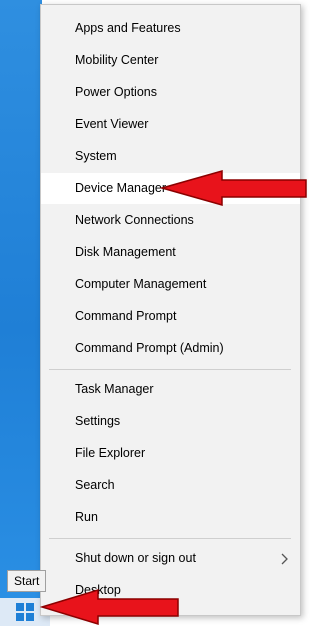 The height and width of the screenshot is (626, 320). I want to click on menu-item-label: Settings, so click(98, 421).